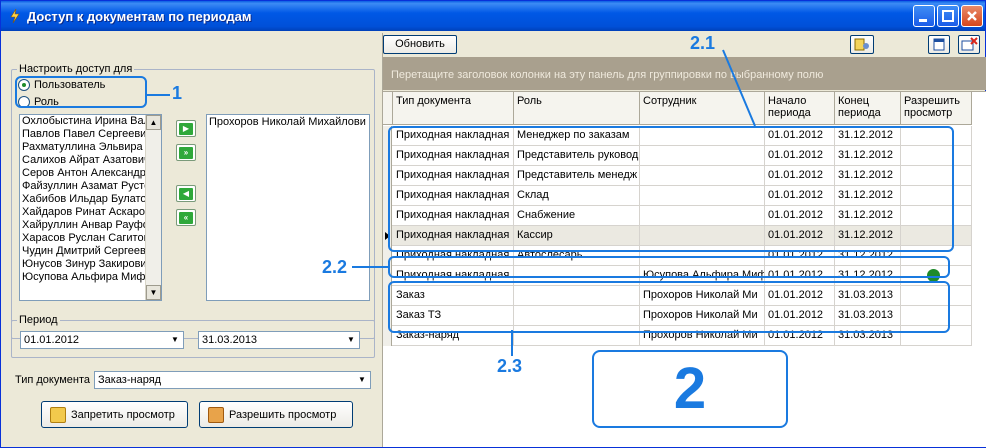 The image size is (986, 448). Describe the element at coordinates (177, 93) in the screenshot. I see `annotation-label-1: 1` at that location.